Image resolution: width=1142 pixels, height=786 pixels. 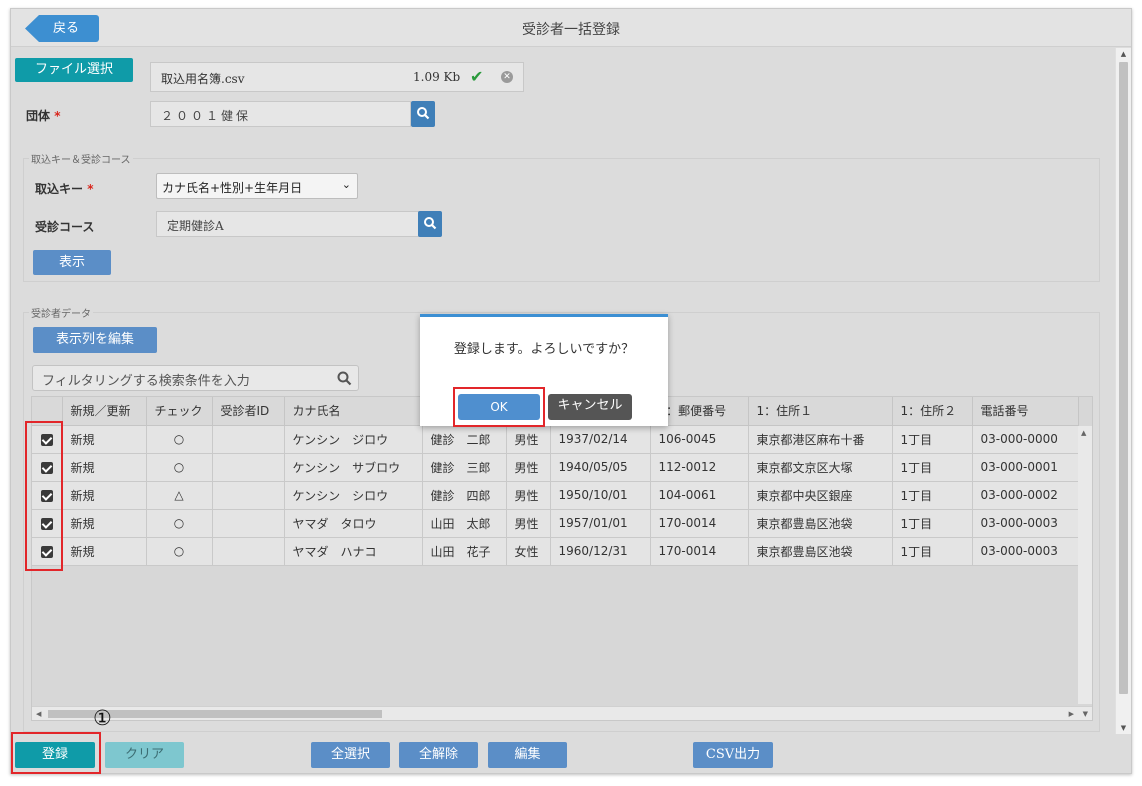 What do you see at coordinates (64, 189) in the screenshot?
I see `key-label: 取込キー *` at bounding box center [64, 189].